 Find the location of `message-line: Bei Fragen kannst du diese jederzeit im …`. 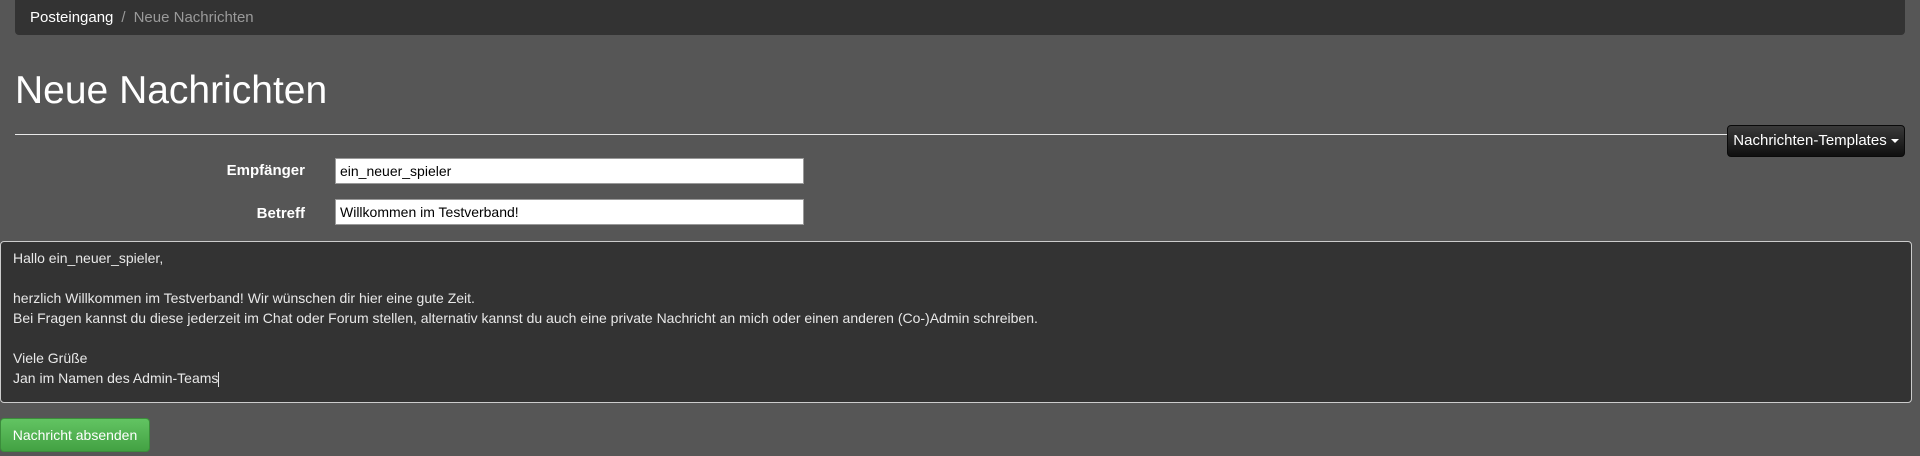

message-line: Bei Fragen kannst du diese jederzeit im … is located at coordinates (525, 318).